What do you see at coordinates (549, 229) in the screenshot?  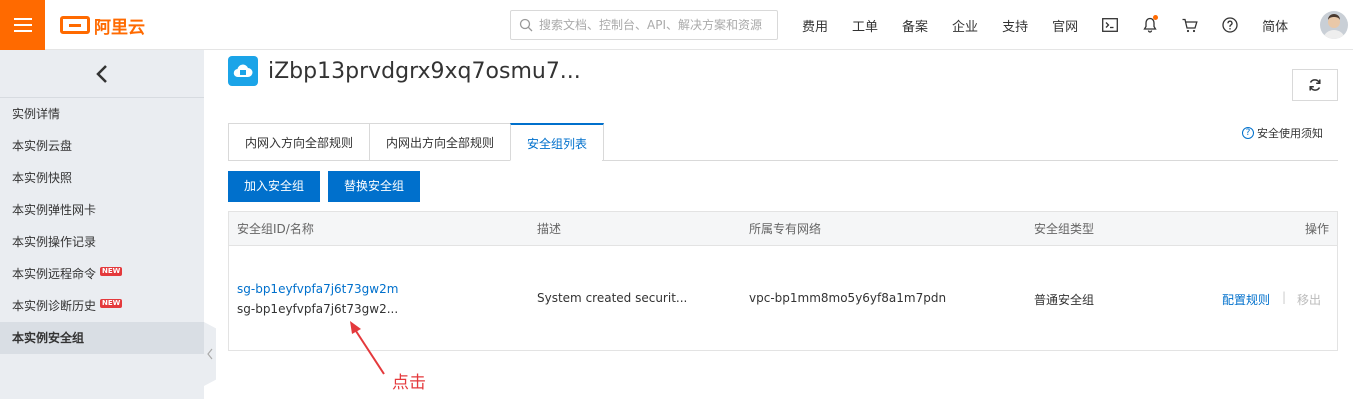 I see `column-header-description: 描述` at bounding box center [549, 229].